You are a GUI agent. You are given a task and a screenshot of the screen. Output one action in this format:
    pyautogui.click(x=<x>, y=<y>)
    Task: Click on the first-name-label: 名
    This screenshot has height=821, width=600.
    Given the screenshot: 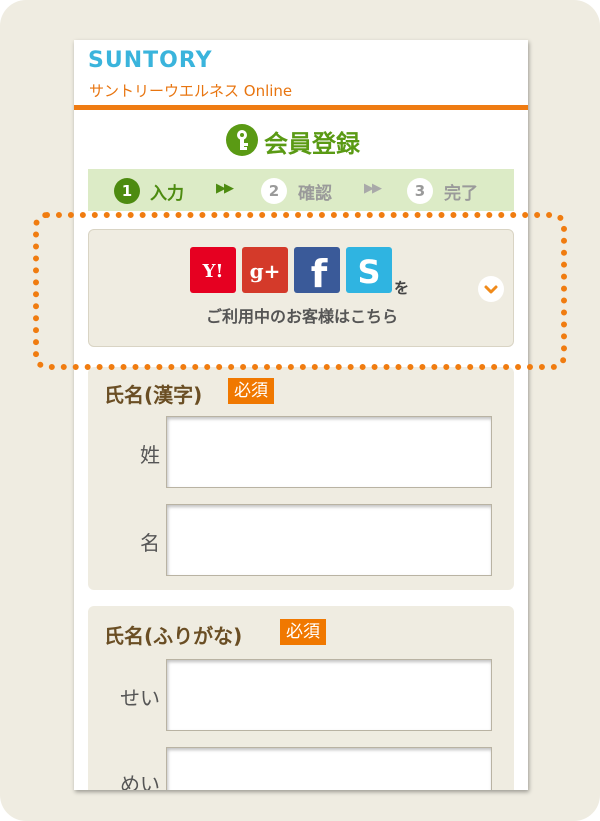 What is the action you would take?
    pyautogui.click(x=150, y=543)
    